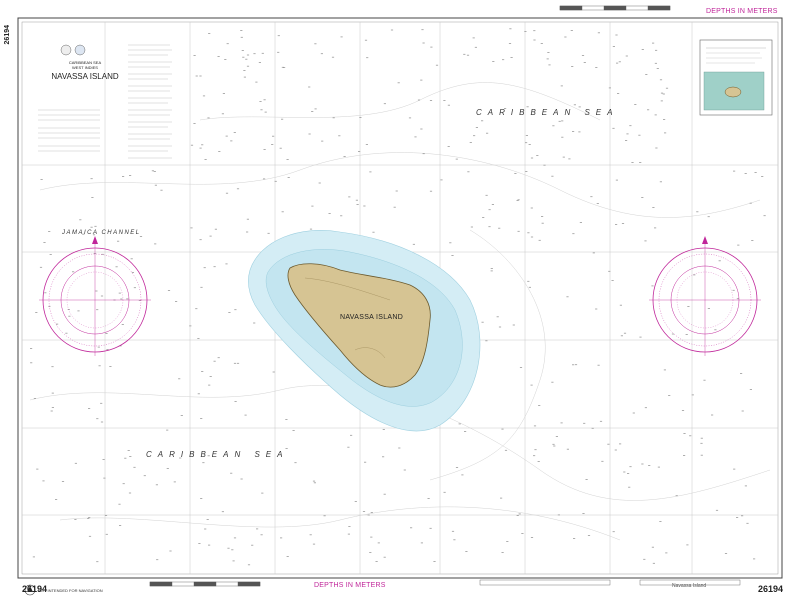 This screenshot has width=800, height=600. I want to click on scale-bar-bottom, so click(445, 583).